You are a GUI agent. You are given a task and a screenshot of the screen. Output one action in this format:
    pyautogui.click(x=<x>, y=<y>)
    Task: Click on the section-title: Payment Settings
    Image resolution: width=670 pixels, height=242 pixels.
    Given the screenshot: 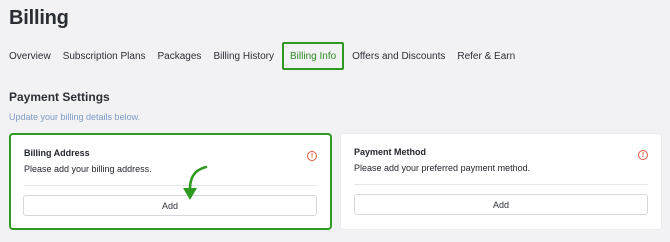 What is the action you would take?
    pyautogui.click(x=59, y=97)
    